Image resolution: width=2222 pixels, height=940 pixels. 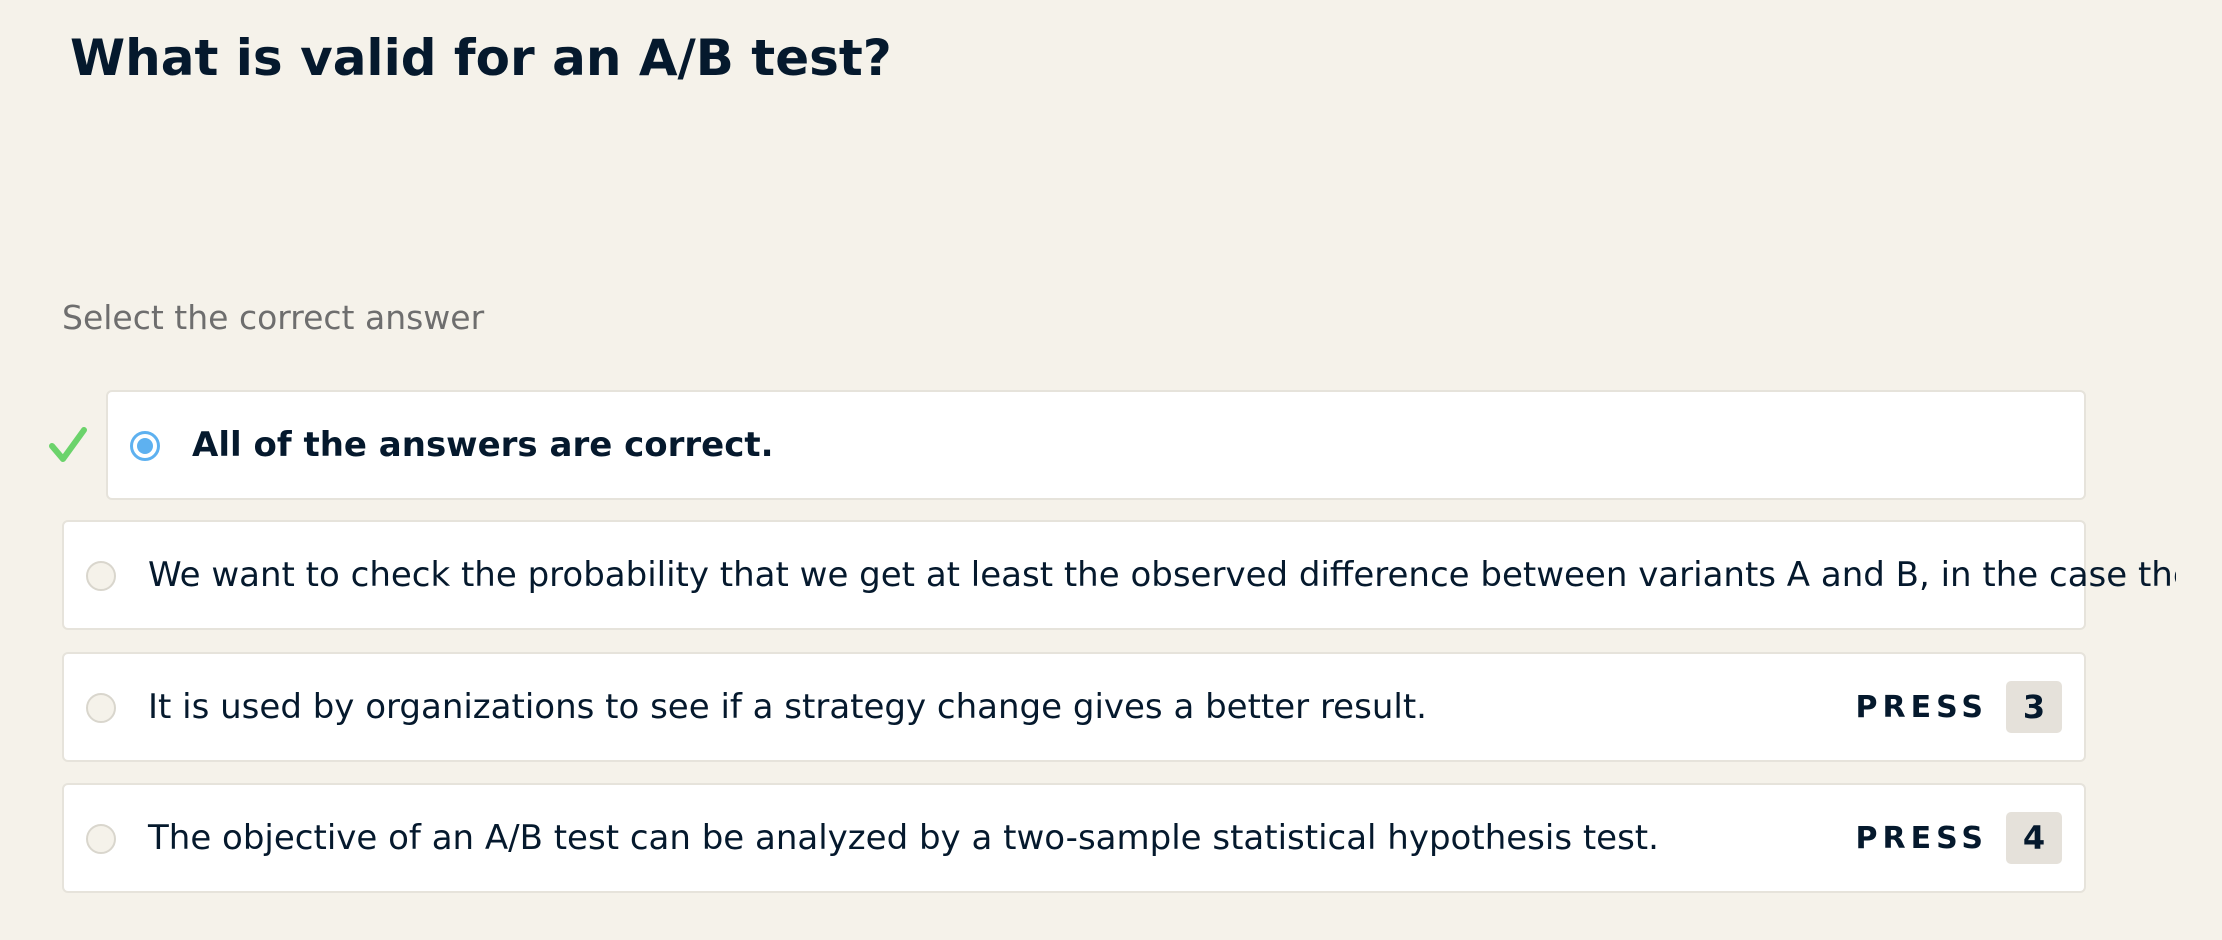 What do you see at coordinates (483, 445) in the screenshot?
I see `answer-option-label: All of the answers are correct.` at bounding box center [483, 445].